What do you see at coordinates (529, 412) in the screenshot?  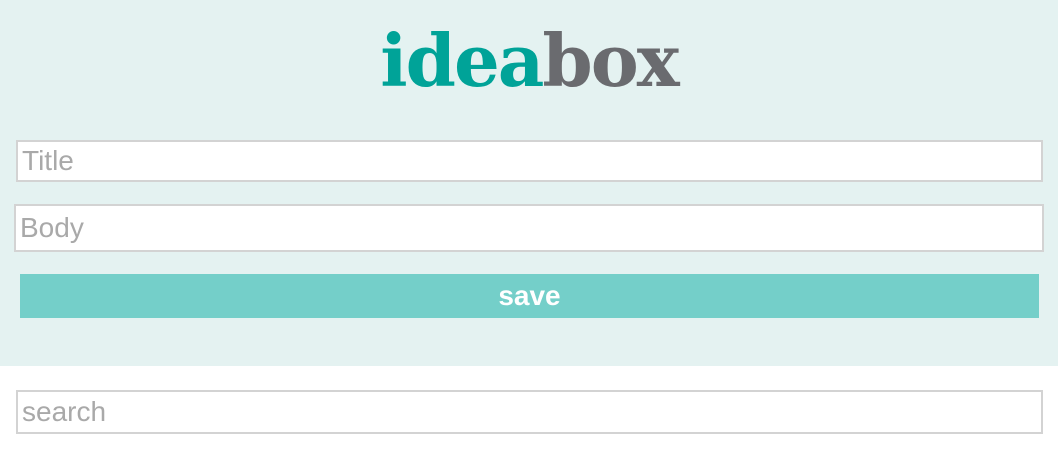 I see `search-input` at bounding box center [529, 412].